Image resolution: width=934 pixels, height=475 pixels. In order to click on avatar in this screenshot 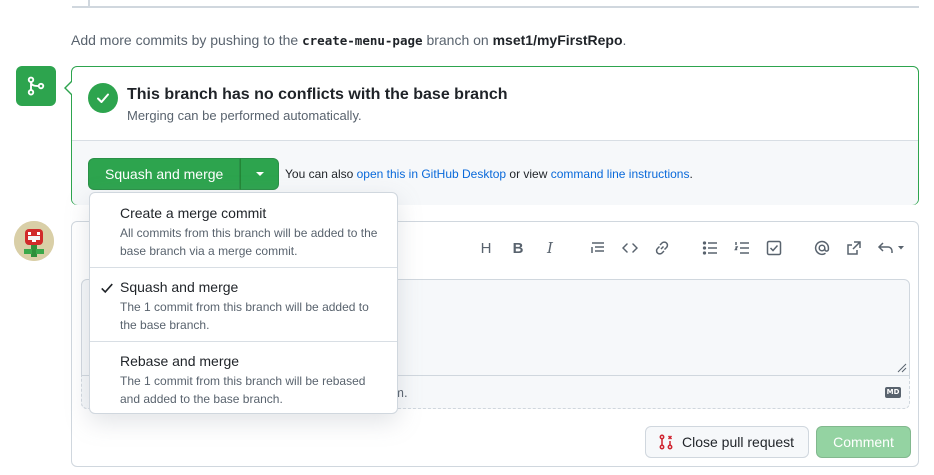, I will do `click(34, 241)`.